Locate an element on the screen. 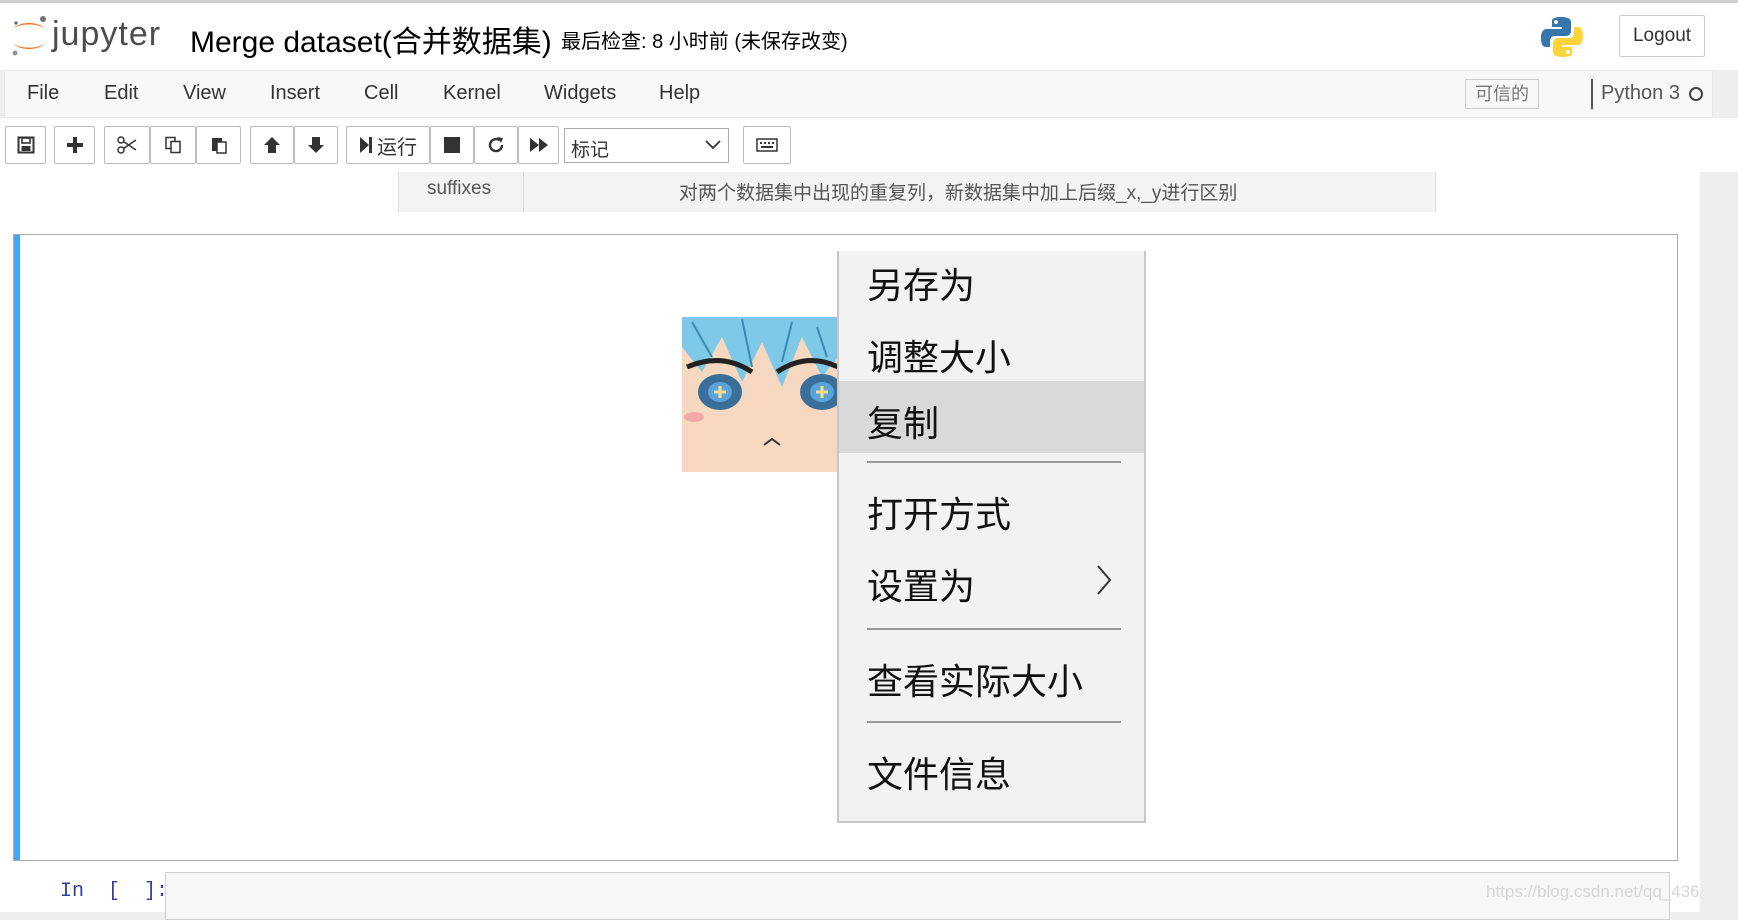 The width and height of the screenshot is (1738, 920). menu-item-save-as: 另存为 is located at coordinates (991, 279).